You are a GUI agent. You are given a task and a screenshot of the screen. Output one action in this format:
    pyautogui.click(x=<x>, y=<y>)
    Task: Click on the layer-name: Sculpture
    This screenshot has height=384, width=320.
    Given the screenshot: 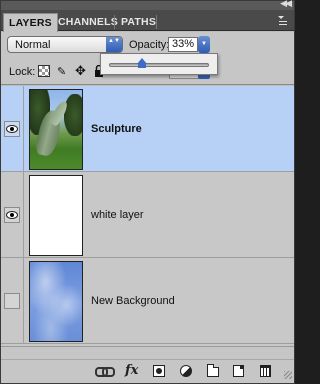 What is the action you would take?
    pyautogui.click(x=116, y=129)
    